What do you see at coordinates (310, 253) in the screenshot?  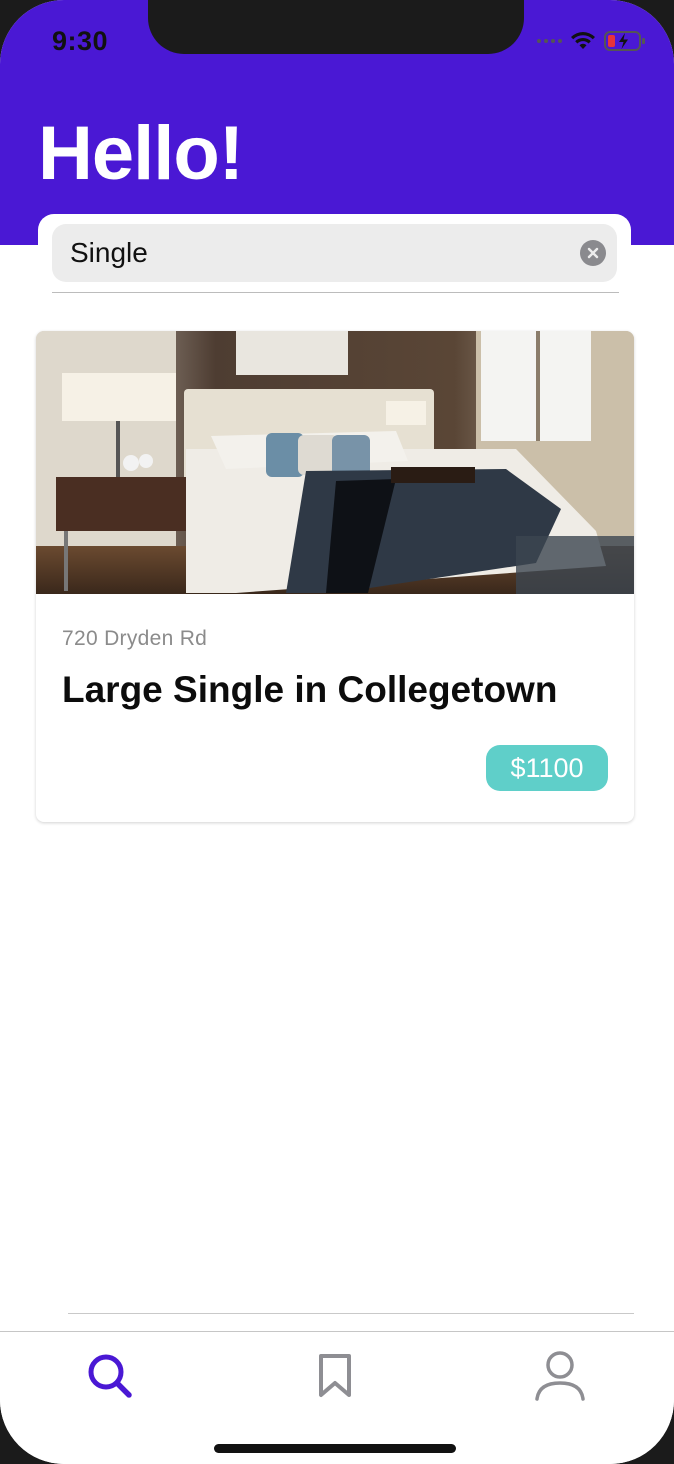 I see `search-input` at bounding box center [310, 253].